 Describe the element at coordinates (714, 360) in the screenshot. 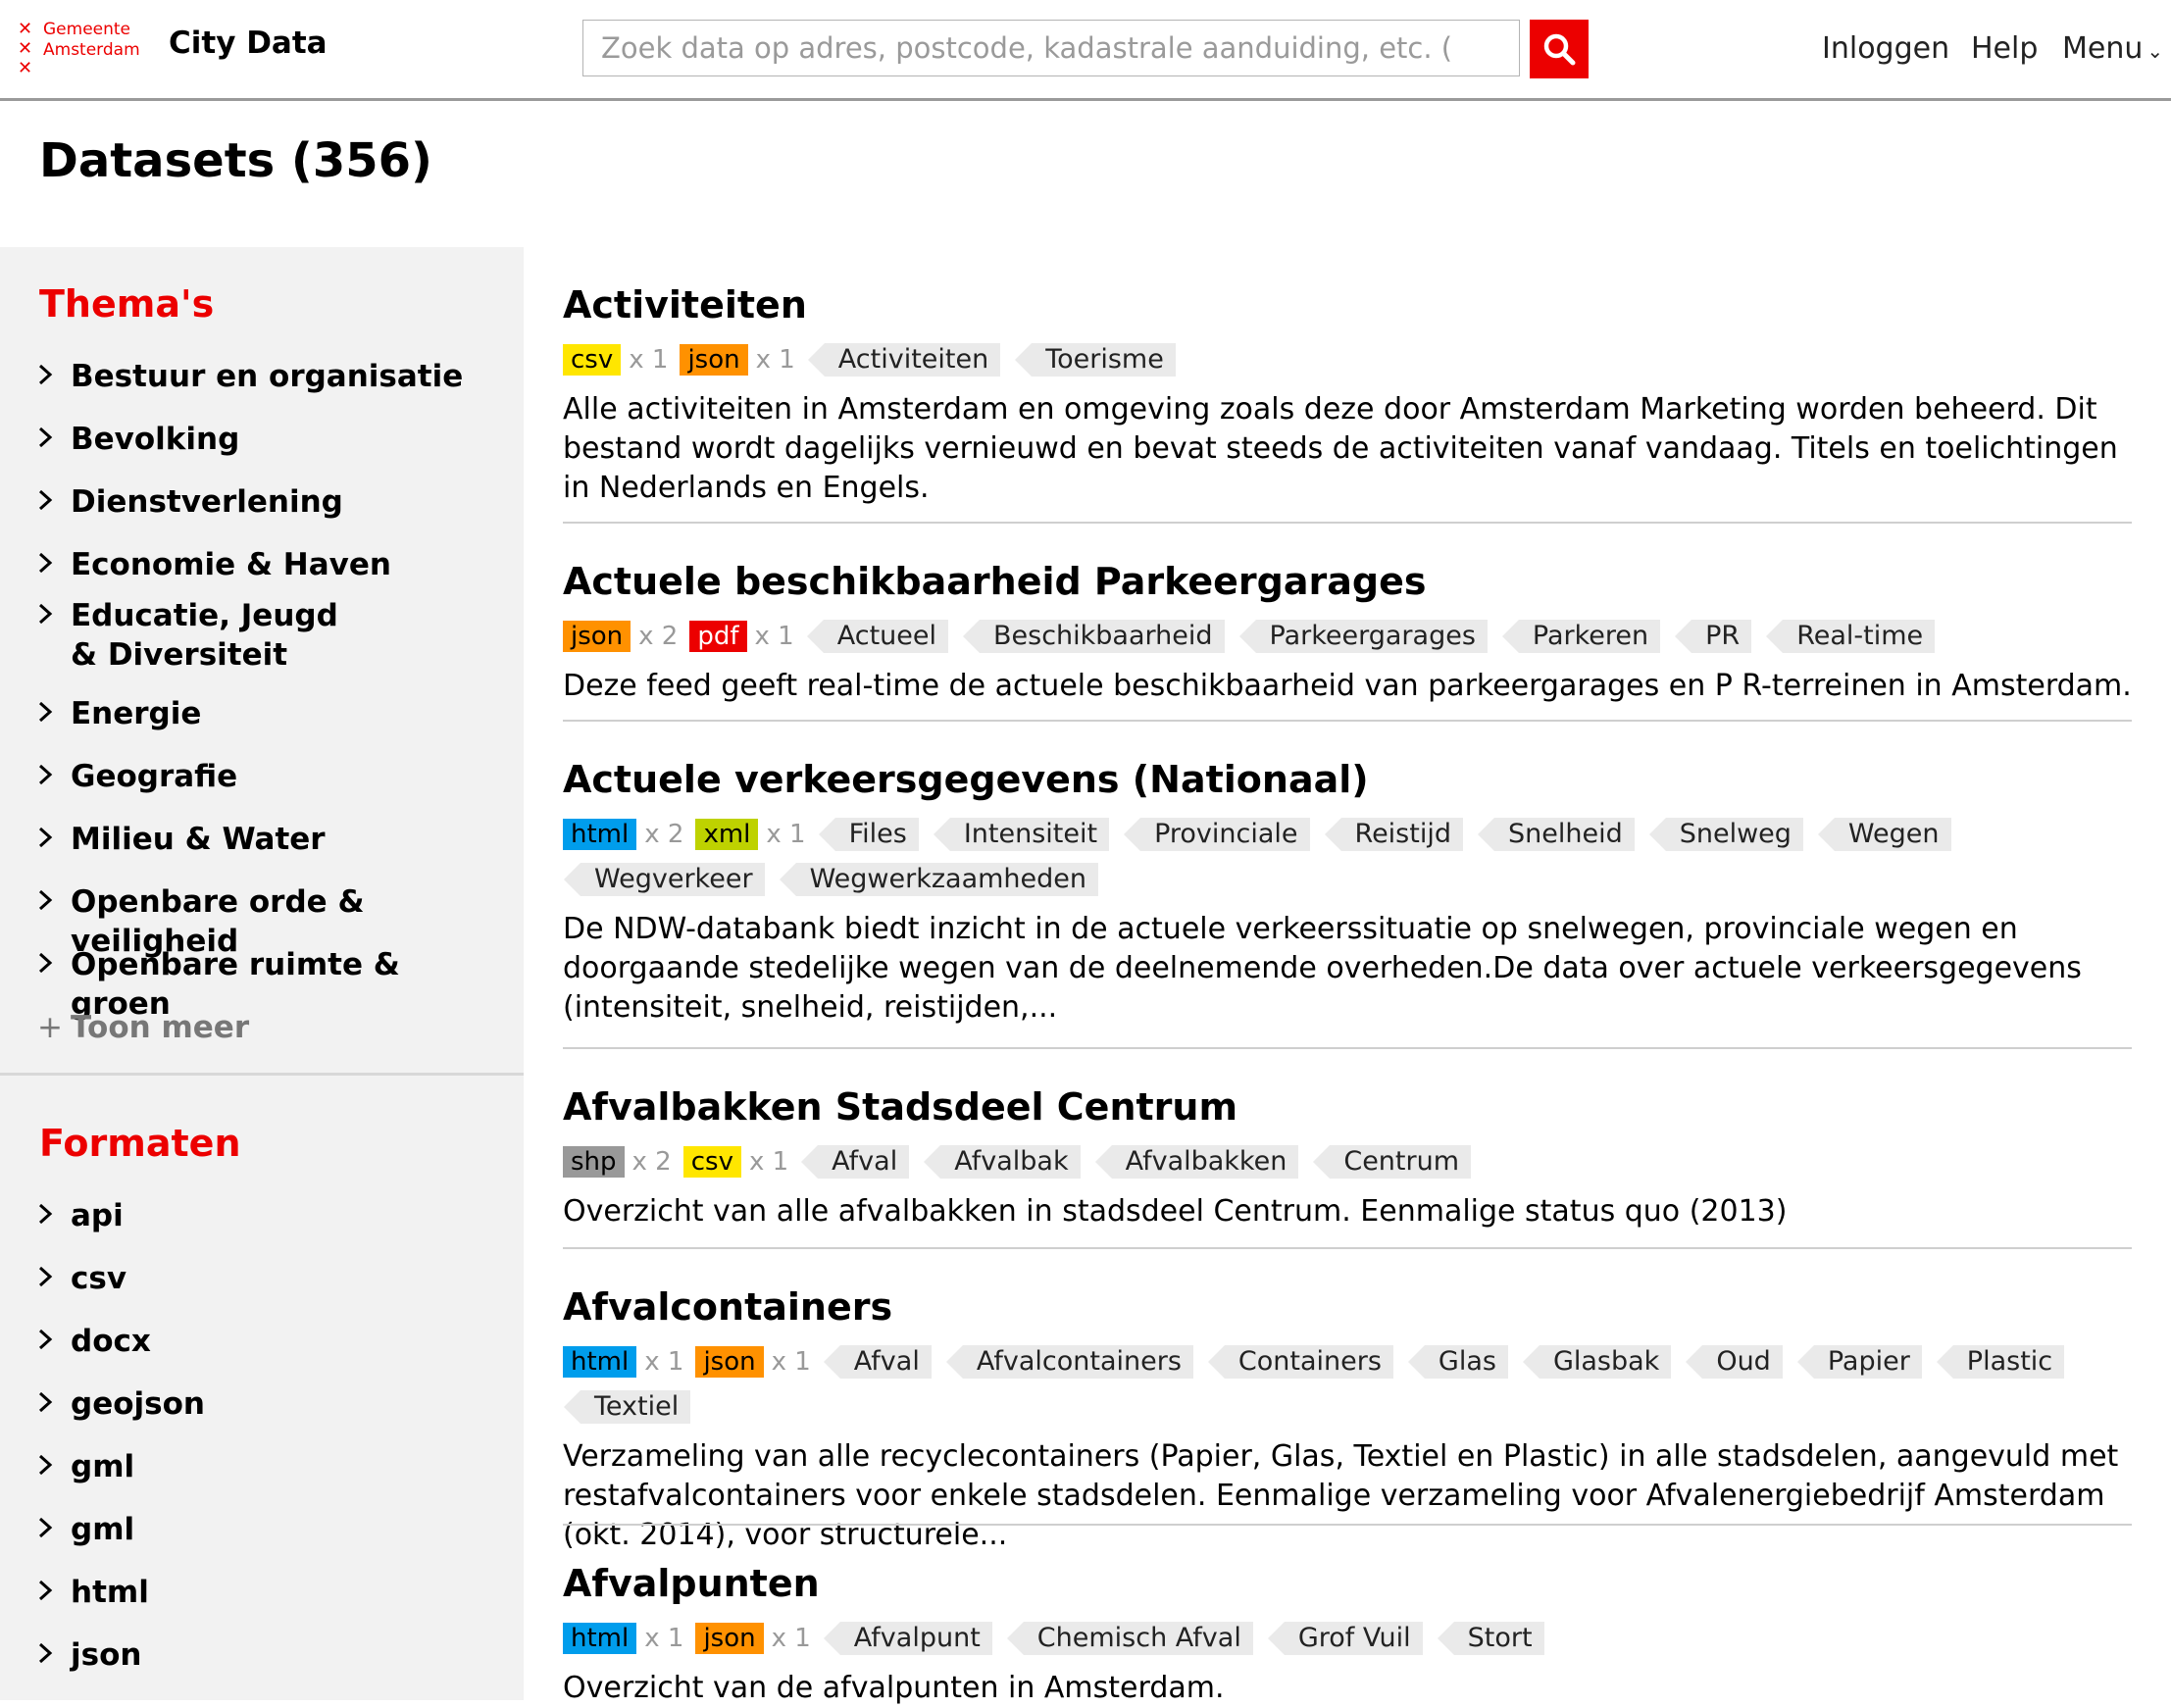

I see `format-badge: json` at that location.